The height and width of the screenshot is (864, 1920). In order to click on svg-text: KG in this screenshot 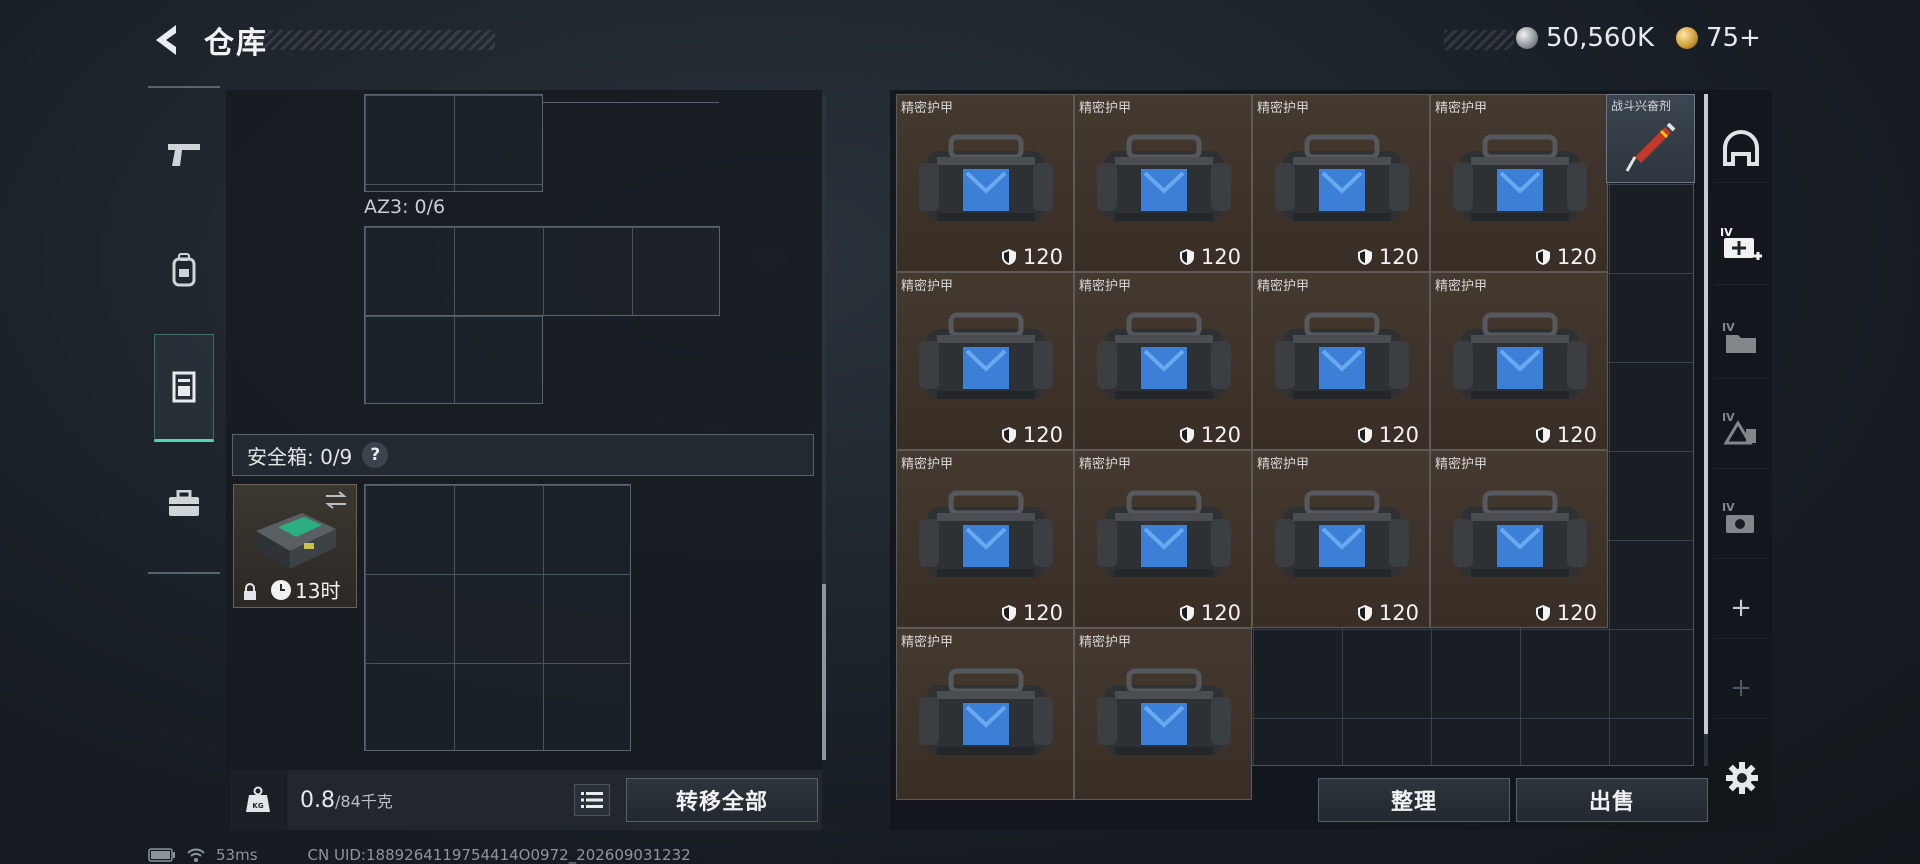, I will do `click(257, 806)`.